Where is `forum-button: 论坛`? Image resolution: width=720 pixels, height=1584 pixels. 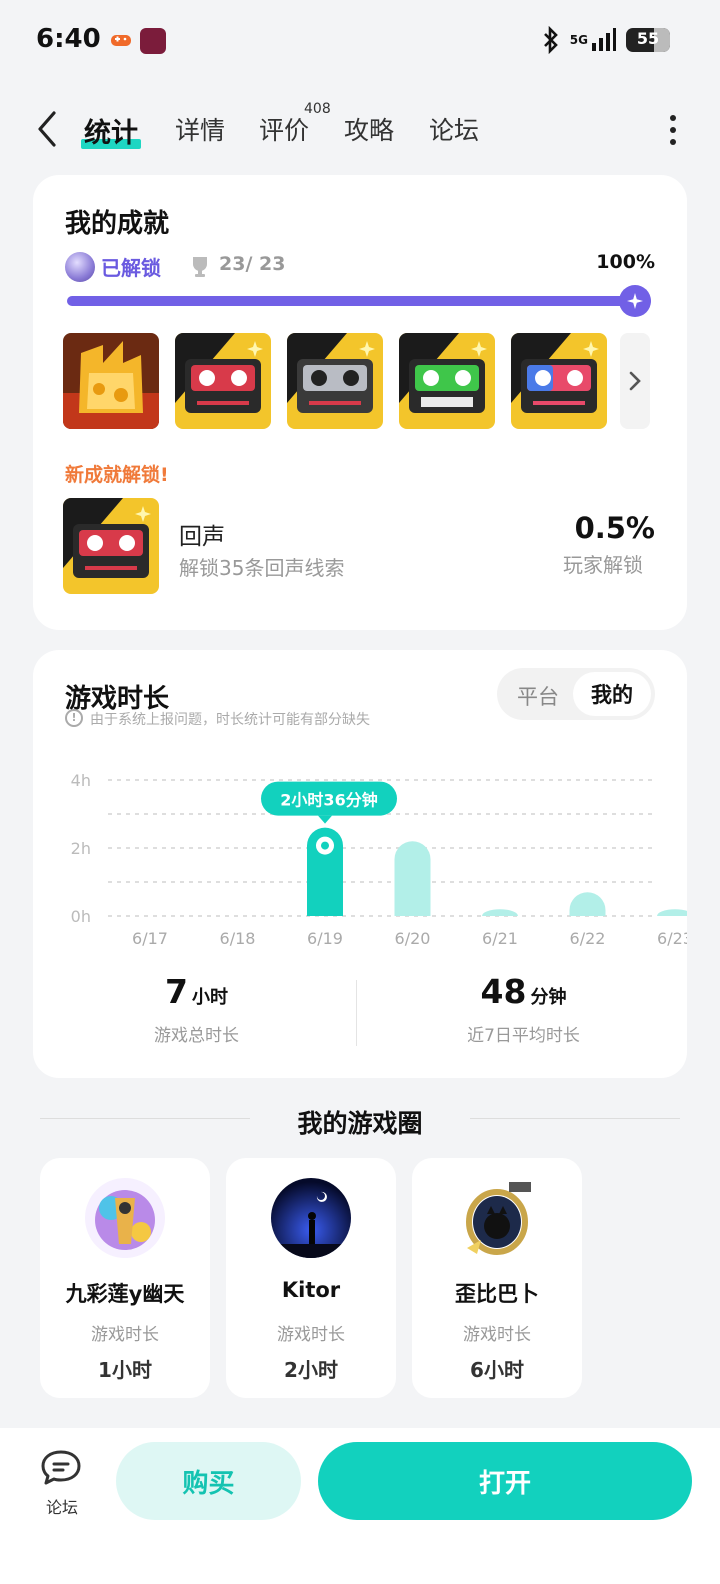
forum-button: 论坛 is located at coordinates (62, 1483).